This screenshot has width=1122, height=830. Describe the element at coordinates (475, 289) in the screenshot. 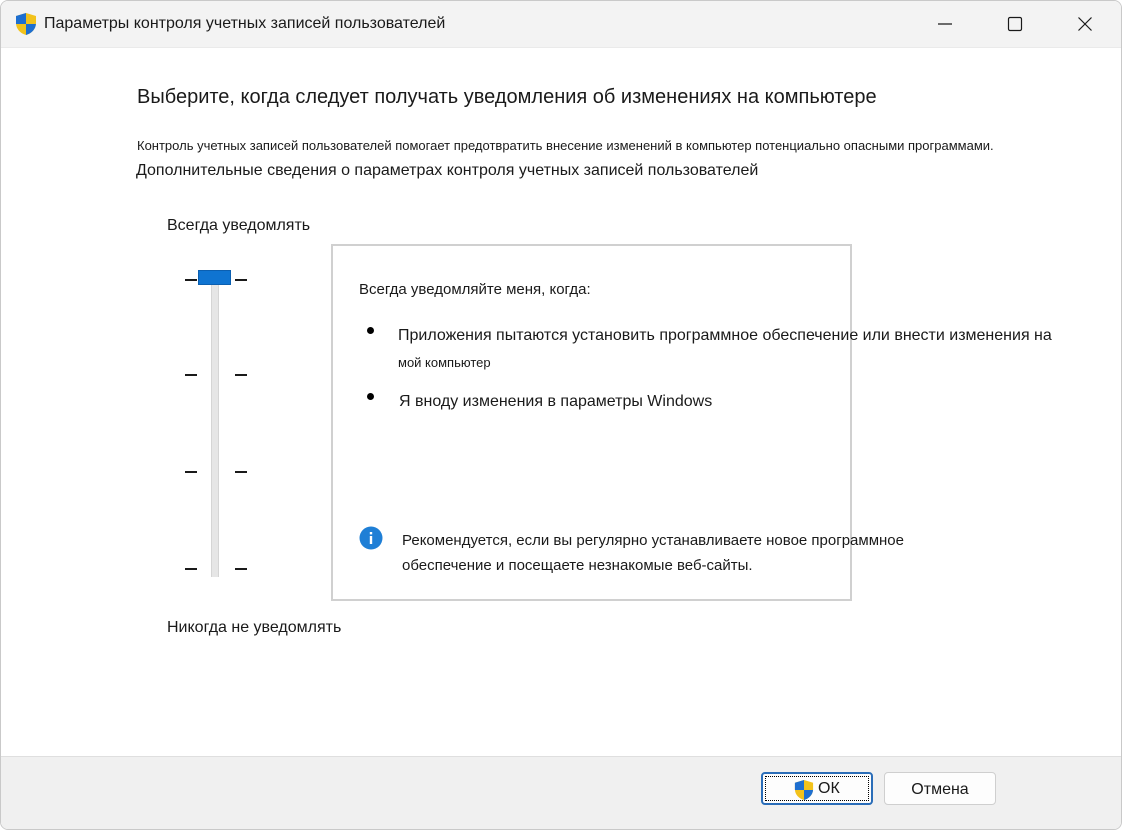

I see `panel-title: Всегда уведомляйте меня, когда:` at that location.